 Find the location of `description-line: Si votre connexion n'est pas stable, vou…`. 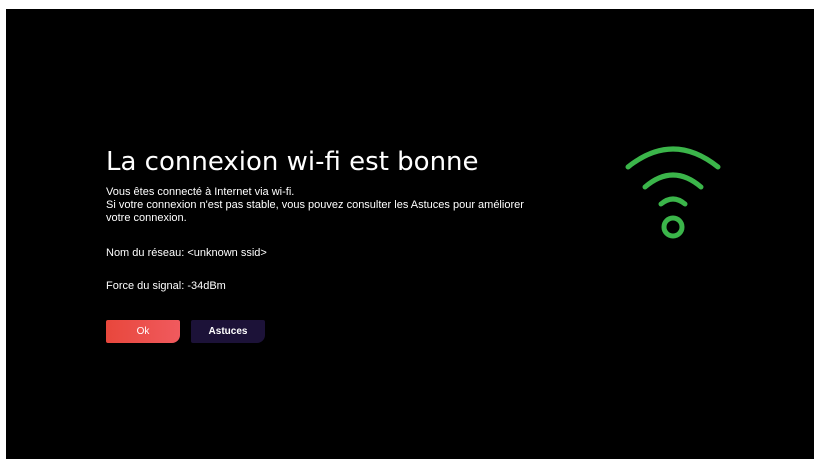

description-line: Si votre connexion n'est pas stable, vou… is located at coordinates (315, 205).